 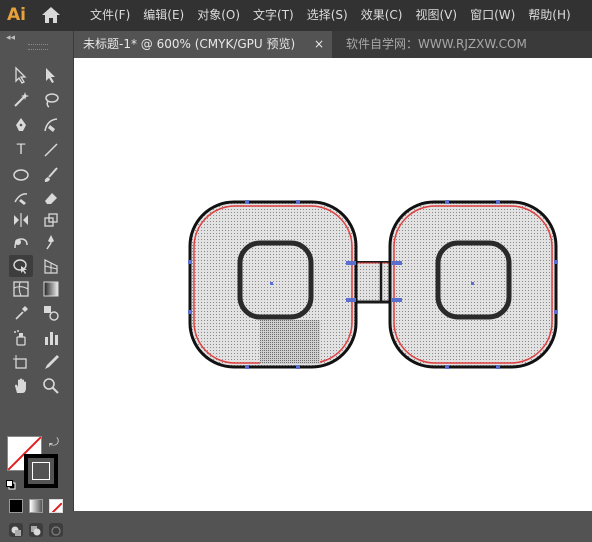 I want to click on menu-select: 选择(S), so click(x=327, y=15).